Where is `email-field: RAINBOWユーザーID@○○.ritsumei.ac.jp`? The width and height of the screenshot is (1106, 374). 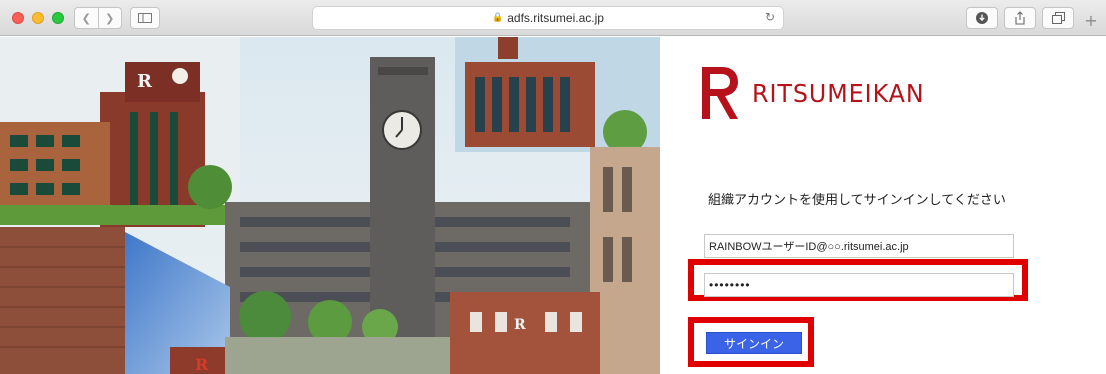 email-field: RAINBOWユーザーID@○○.ritsumei.ac.jp is located at coordinates (859, 246).